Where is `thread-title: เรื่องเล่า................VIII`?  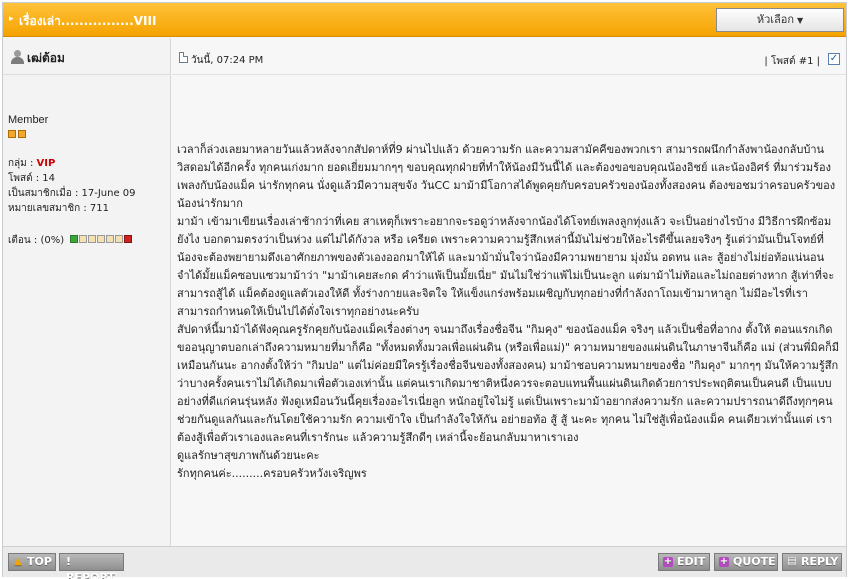
thread-title: เรื่องเล่า................VIII is located at coordinates (88, 21).